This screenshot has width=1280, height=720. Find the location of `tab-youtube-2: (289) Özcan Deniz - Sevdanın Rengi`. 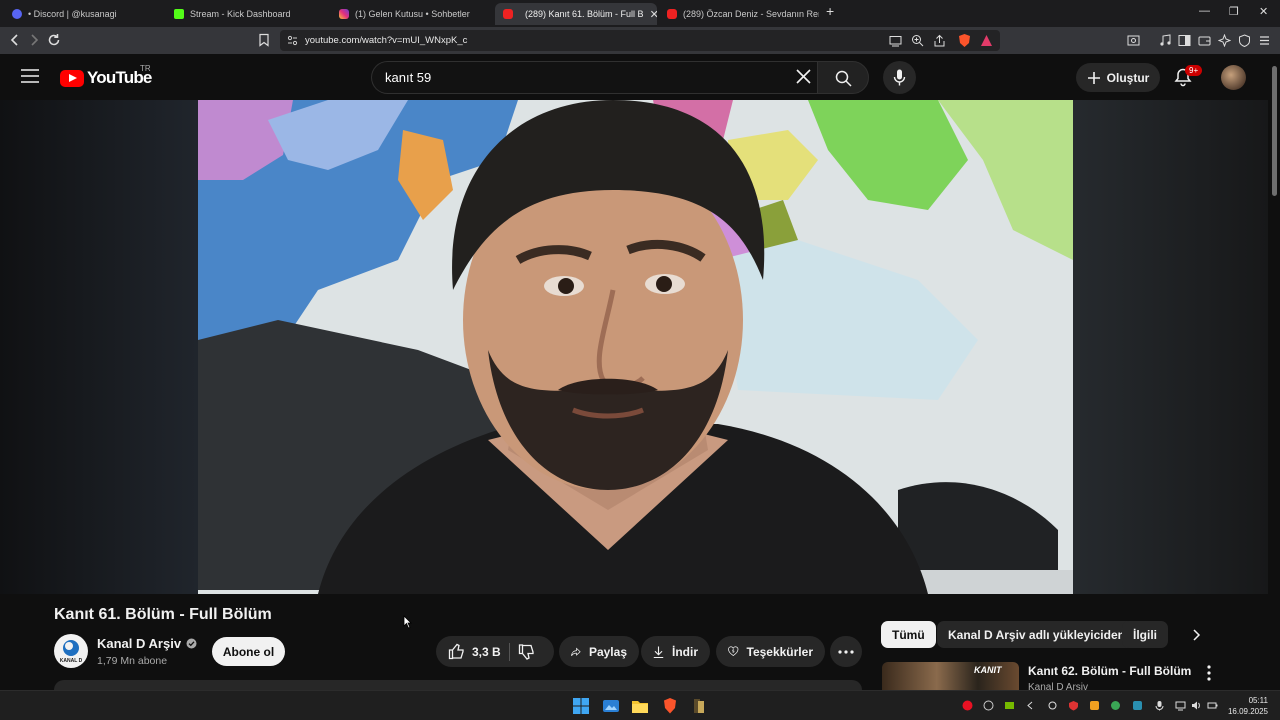

tab-youtube-2: (289) Özcan Deniz - Sevdanın Rengi is located at coordinates (739, 14).